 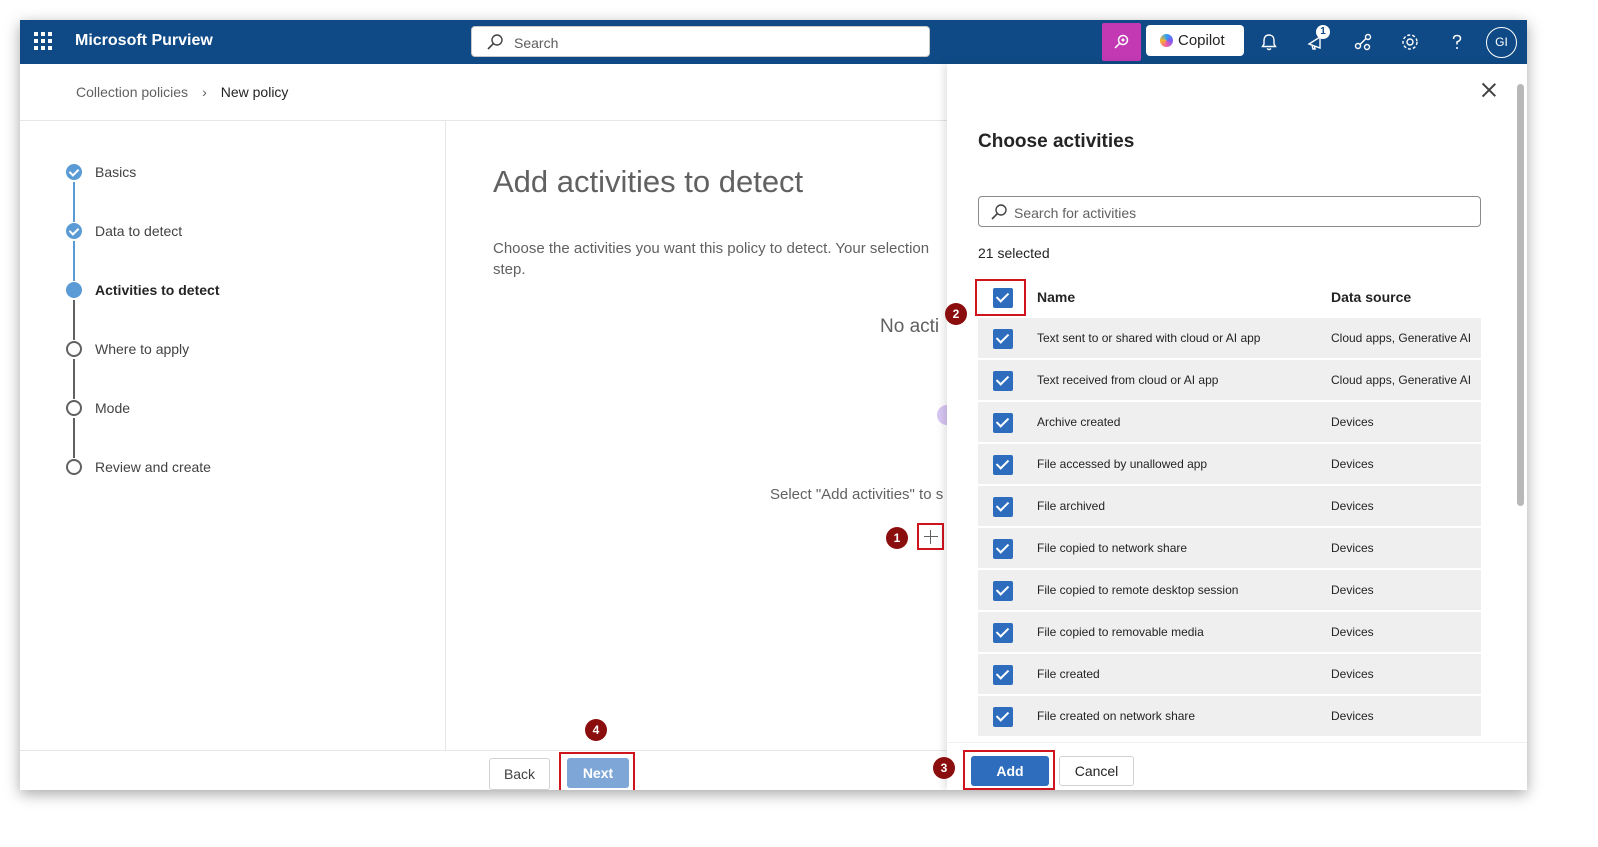 I want to click on breadcrumb-collection-policies: Collection policies, so click(x=132, y=92).